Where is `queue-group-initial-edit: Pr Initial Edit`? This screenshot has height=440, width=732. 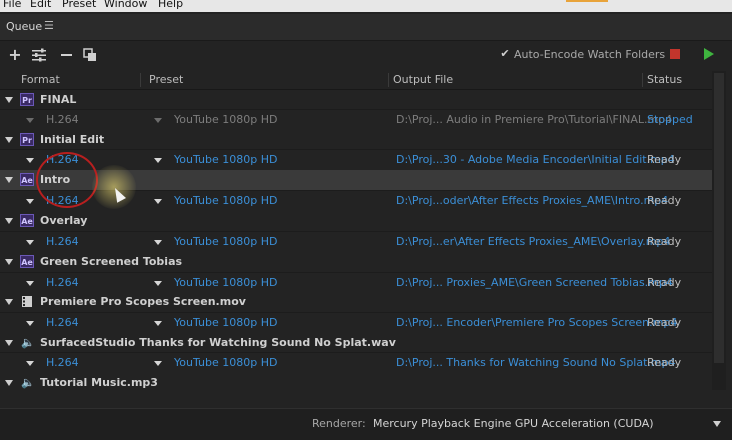
queue-group-initial-edit: Pr Initial Edit is located at coordinates (356, 140).